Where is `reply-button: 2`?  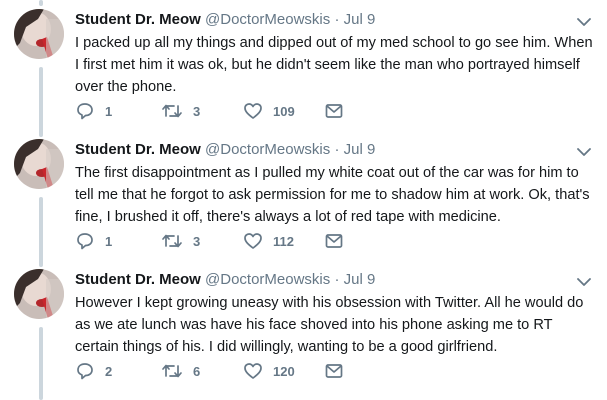 reply-button: 2 is located at coordinates (93, 371).